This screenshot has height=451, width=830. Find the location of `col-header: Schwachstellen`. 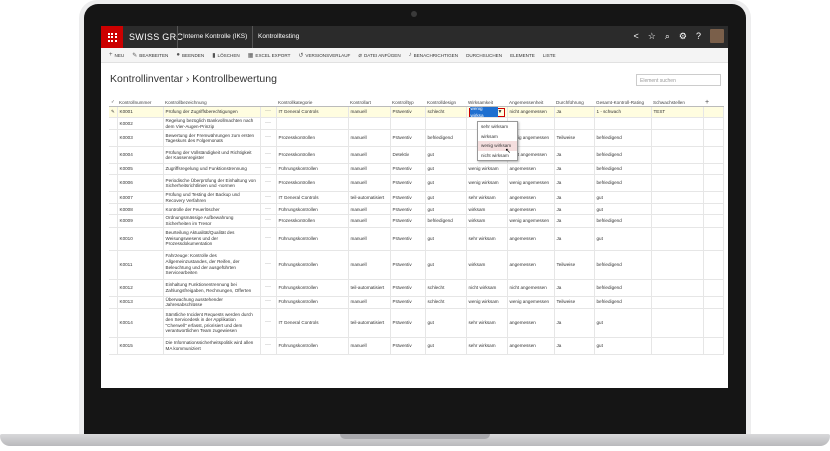

col-header: Schwachstellen is located at coordinates (677, 102).